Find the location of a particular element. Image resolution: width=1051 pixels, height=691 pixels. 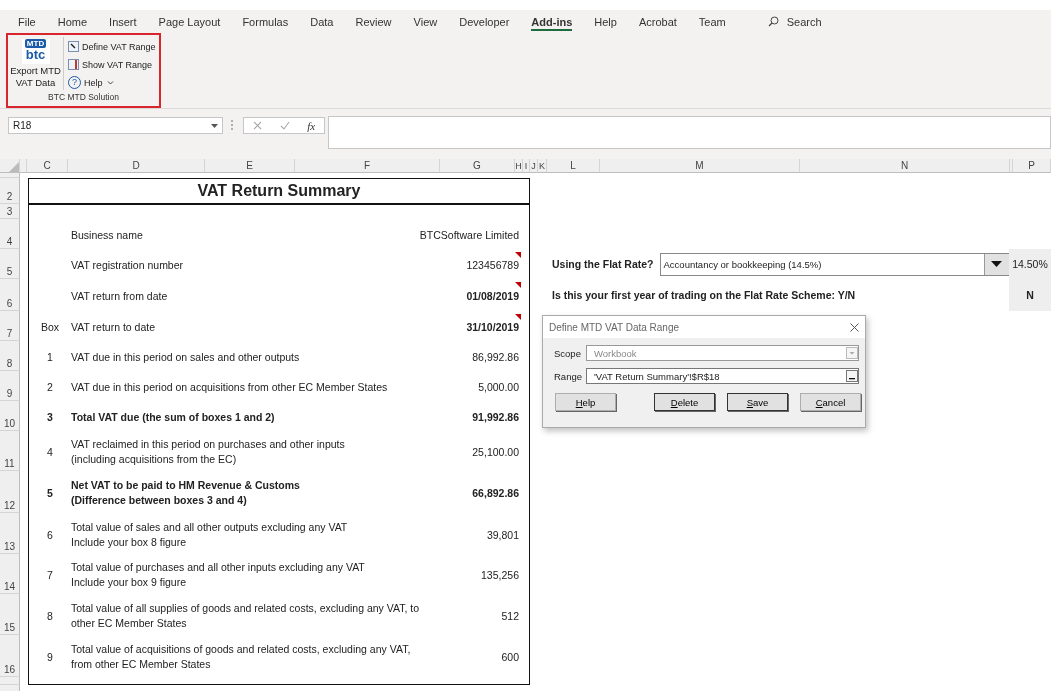

row-header: 13 is located at coordinates (10, 533).